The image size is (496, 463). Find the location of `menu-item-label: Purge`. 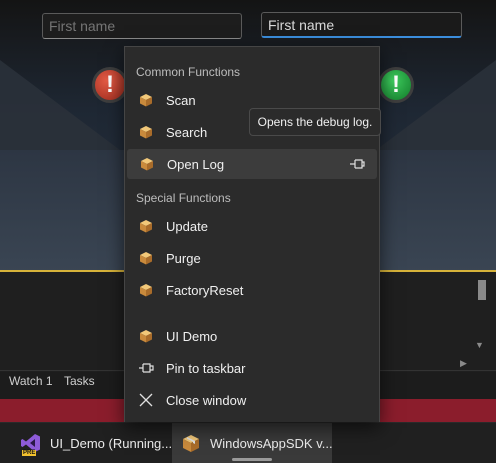

menu-item-label: Purge is located at coordinates (183, 258).